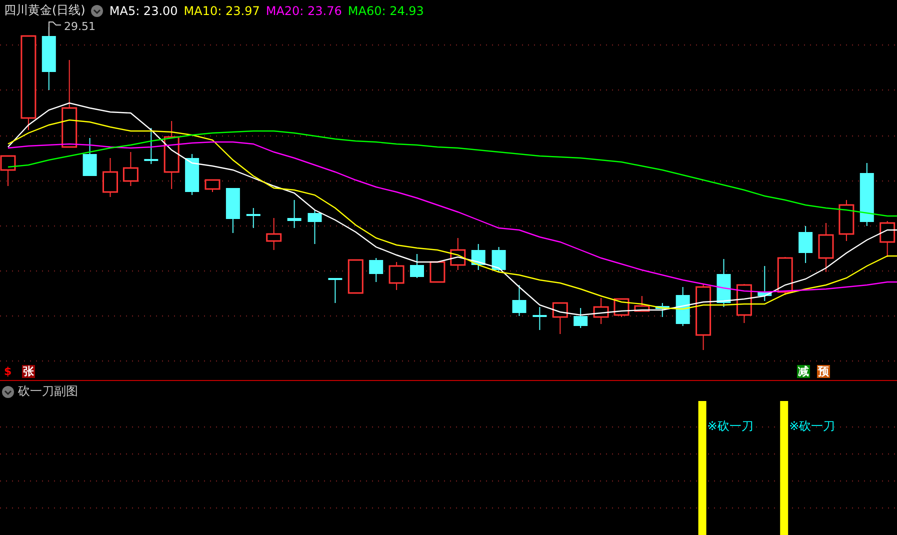 This screenshot has height=535, width=897. I want to click on signal-badge: 减, so click(803, 371).